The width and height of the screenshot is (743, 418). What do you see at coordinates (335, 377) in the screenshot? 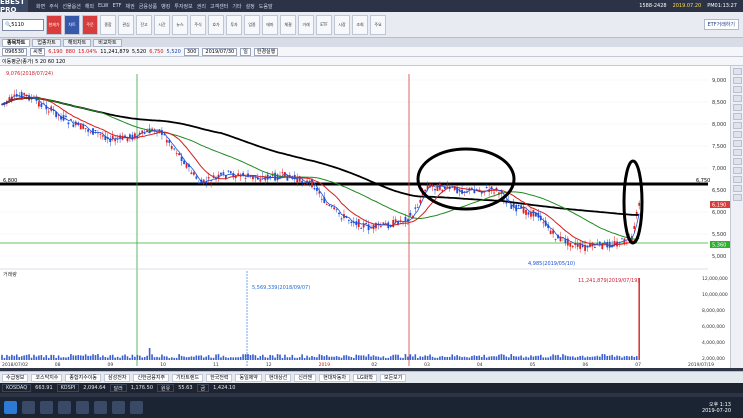
I see `indicator-chip: 현대자동차` at bounding box center [335, 377].